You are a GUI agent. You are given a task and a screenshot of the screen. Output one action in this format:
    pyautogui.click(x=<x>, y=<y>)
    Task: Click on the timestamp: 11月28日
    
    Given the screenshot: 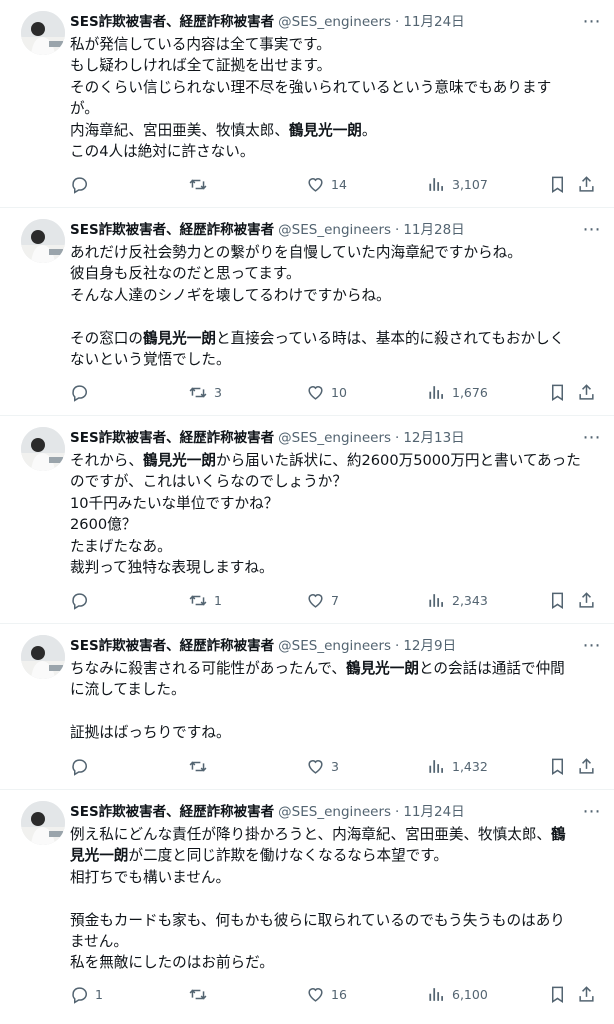 What is the action you would take?
    pyautogui.click(x=433, y=230)
    